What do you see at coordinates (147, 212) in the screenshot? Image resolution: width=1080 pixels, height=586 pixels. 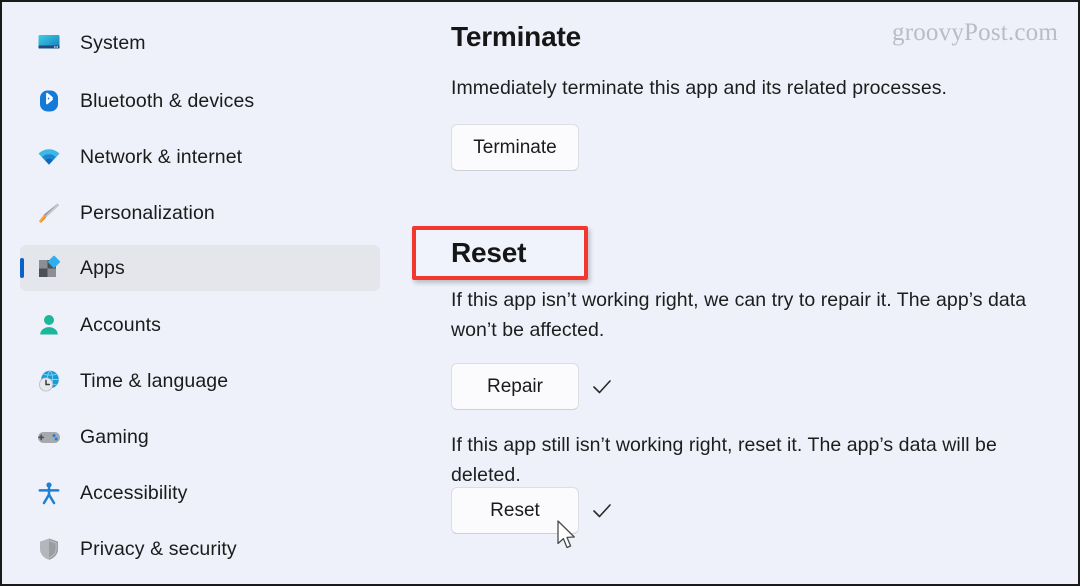 I see `sidebar-item-label: Personalization` at bounding box center [147, 212].